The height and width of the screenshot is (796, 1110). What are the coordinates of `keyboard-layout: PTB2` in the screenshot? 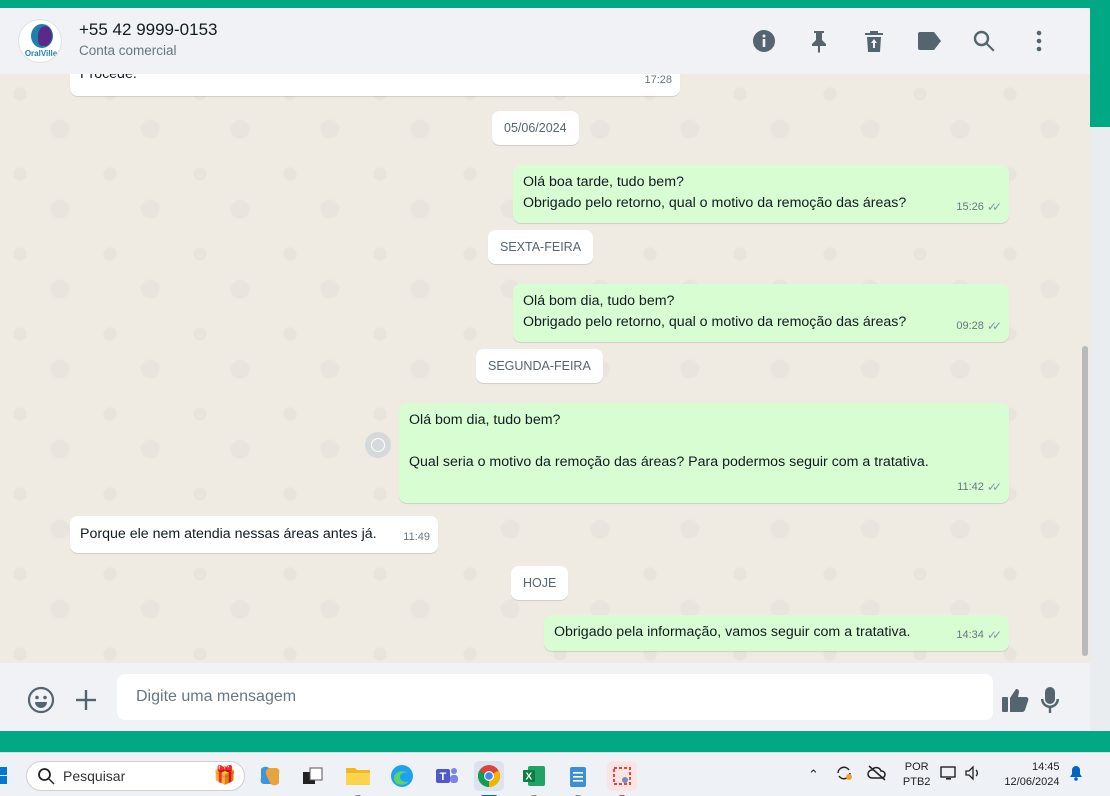 It's located at (916, 782).